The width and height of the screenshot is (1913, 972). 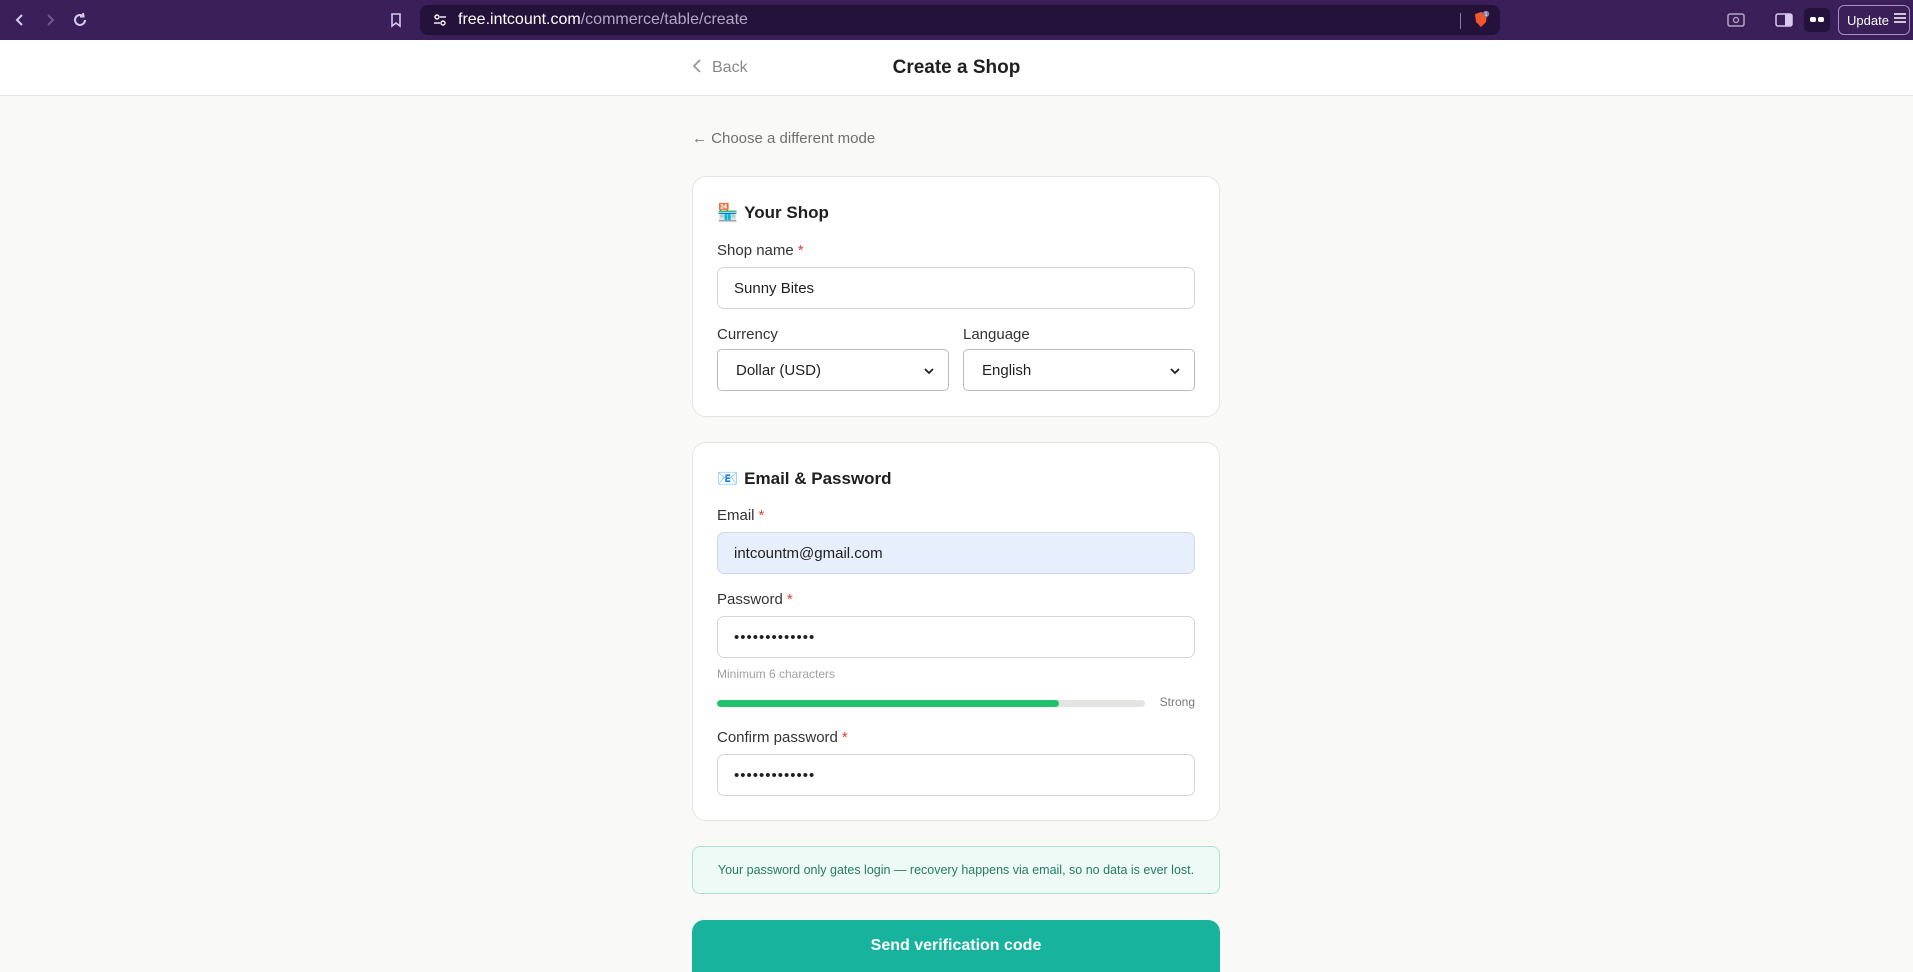 I want to click on chevron-left-icon, so click(x=697, y=68).